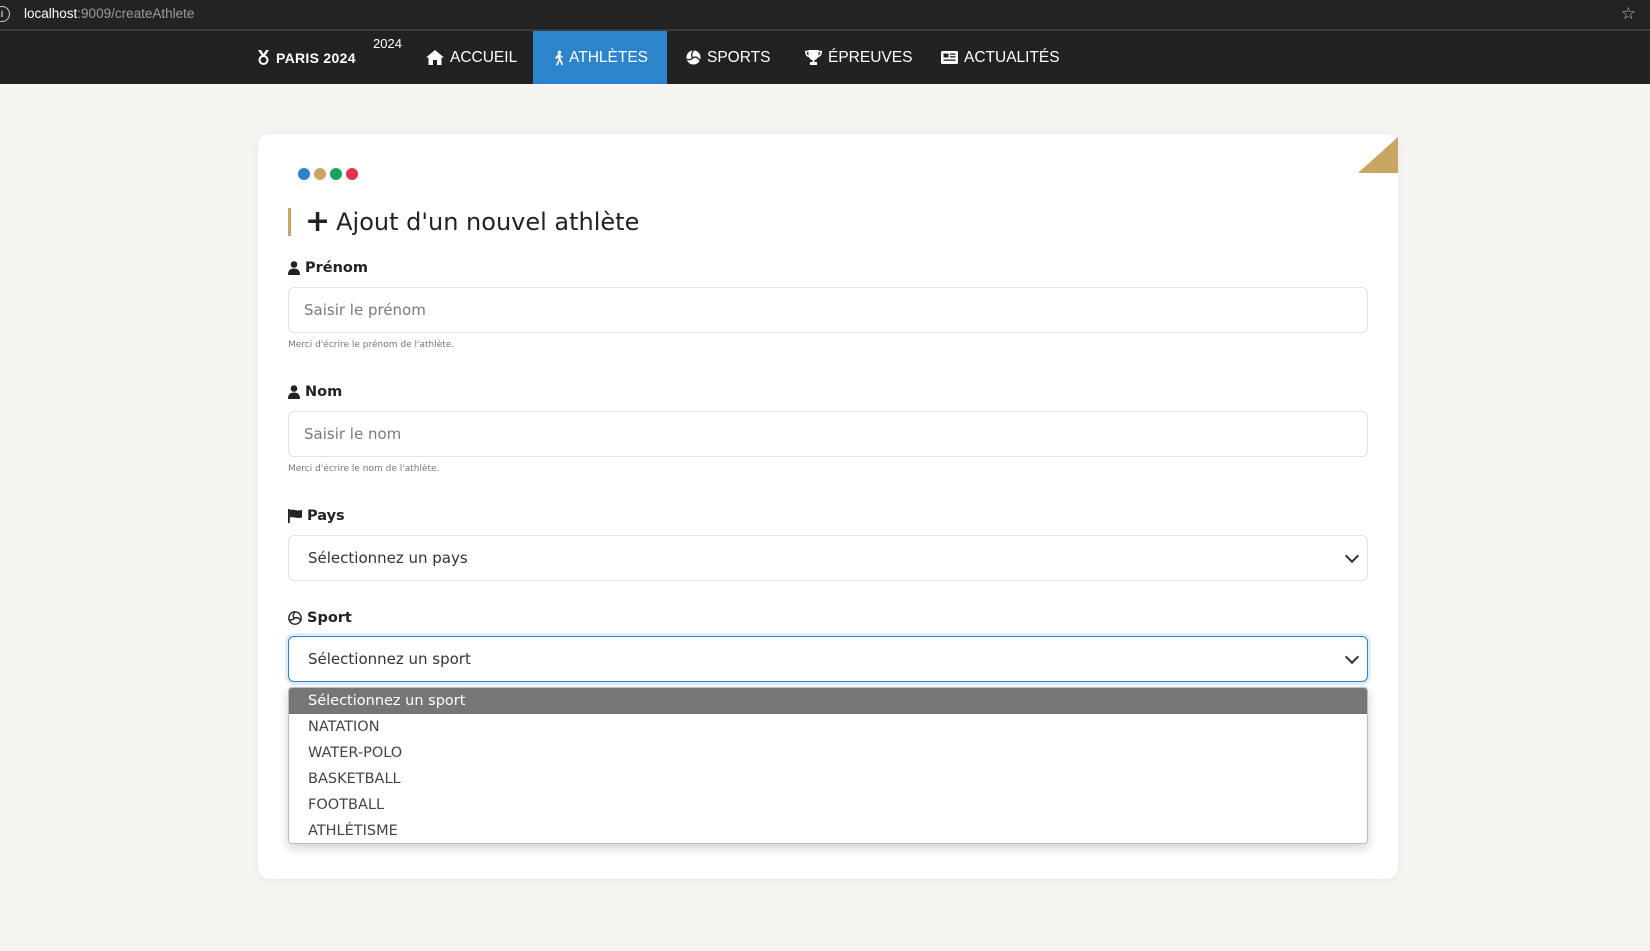 The width and height of the screenshot is (1650, 951). What do you see at coordinates (608, 57) in the screenshot?
I see `nav-item-label: ATHLÈTES` at bounding box center [608, 57].